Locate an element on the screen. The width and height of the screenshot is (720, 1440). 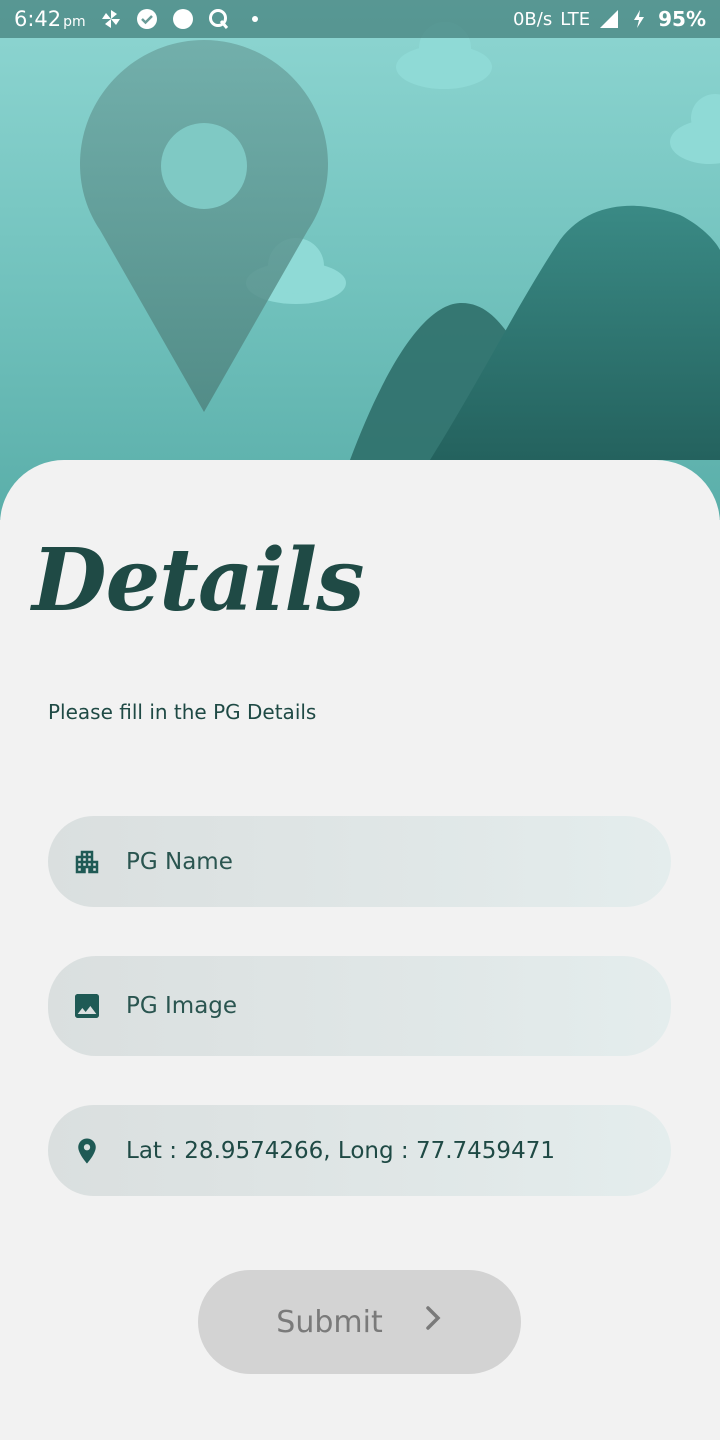
page-subtitle: Please fill in the PG Details is located at coordinates (182, 712).